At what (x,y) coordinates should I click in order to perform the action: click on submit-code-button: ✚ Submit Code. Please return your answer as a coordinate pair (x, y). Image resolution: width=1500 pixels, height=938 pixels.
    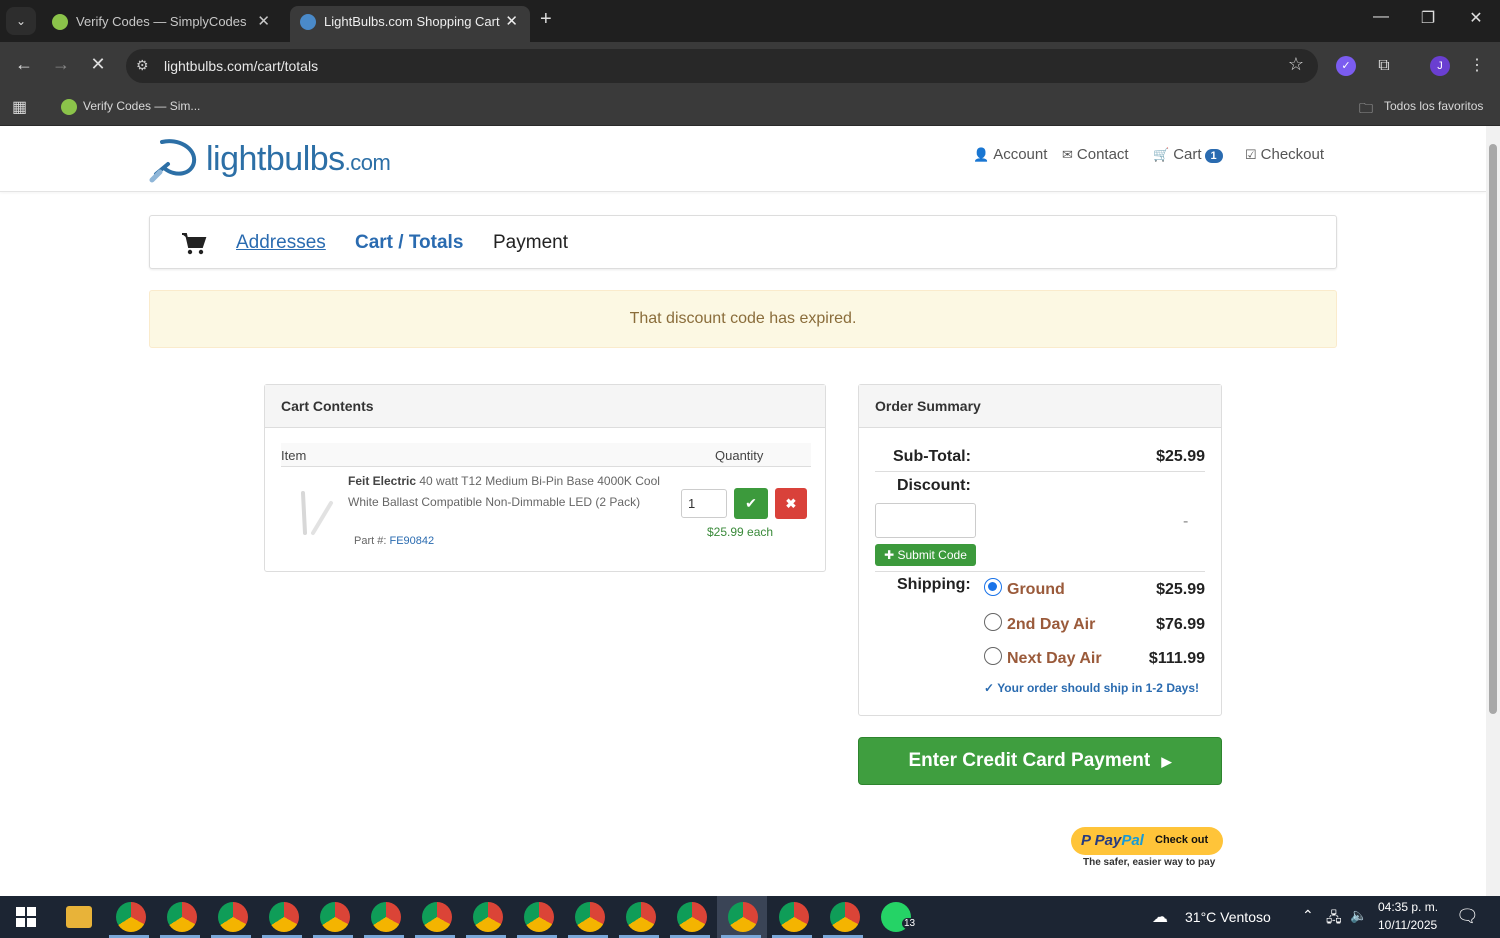
    Looking at the image, I should click on (925, 555).